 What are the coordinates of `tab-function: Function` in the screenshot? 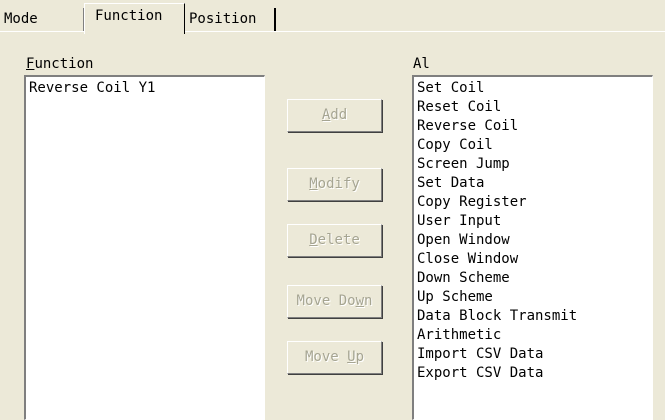 It's located at (134, 18).